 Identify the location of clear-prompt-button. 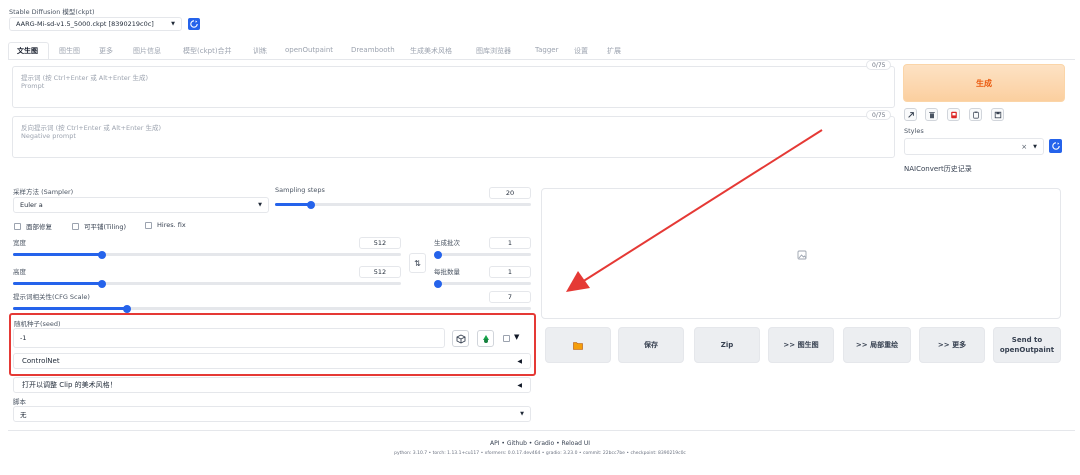
(931, 114).